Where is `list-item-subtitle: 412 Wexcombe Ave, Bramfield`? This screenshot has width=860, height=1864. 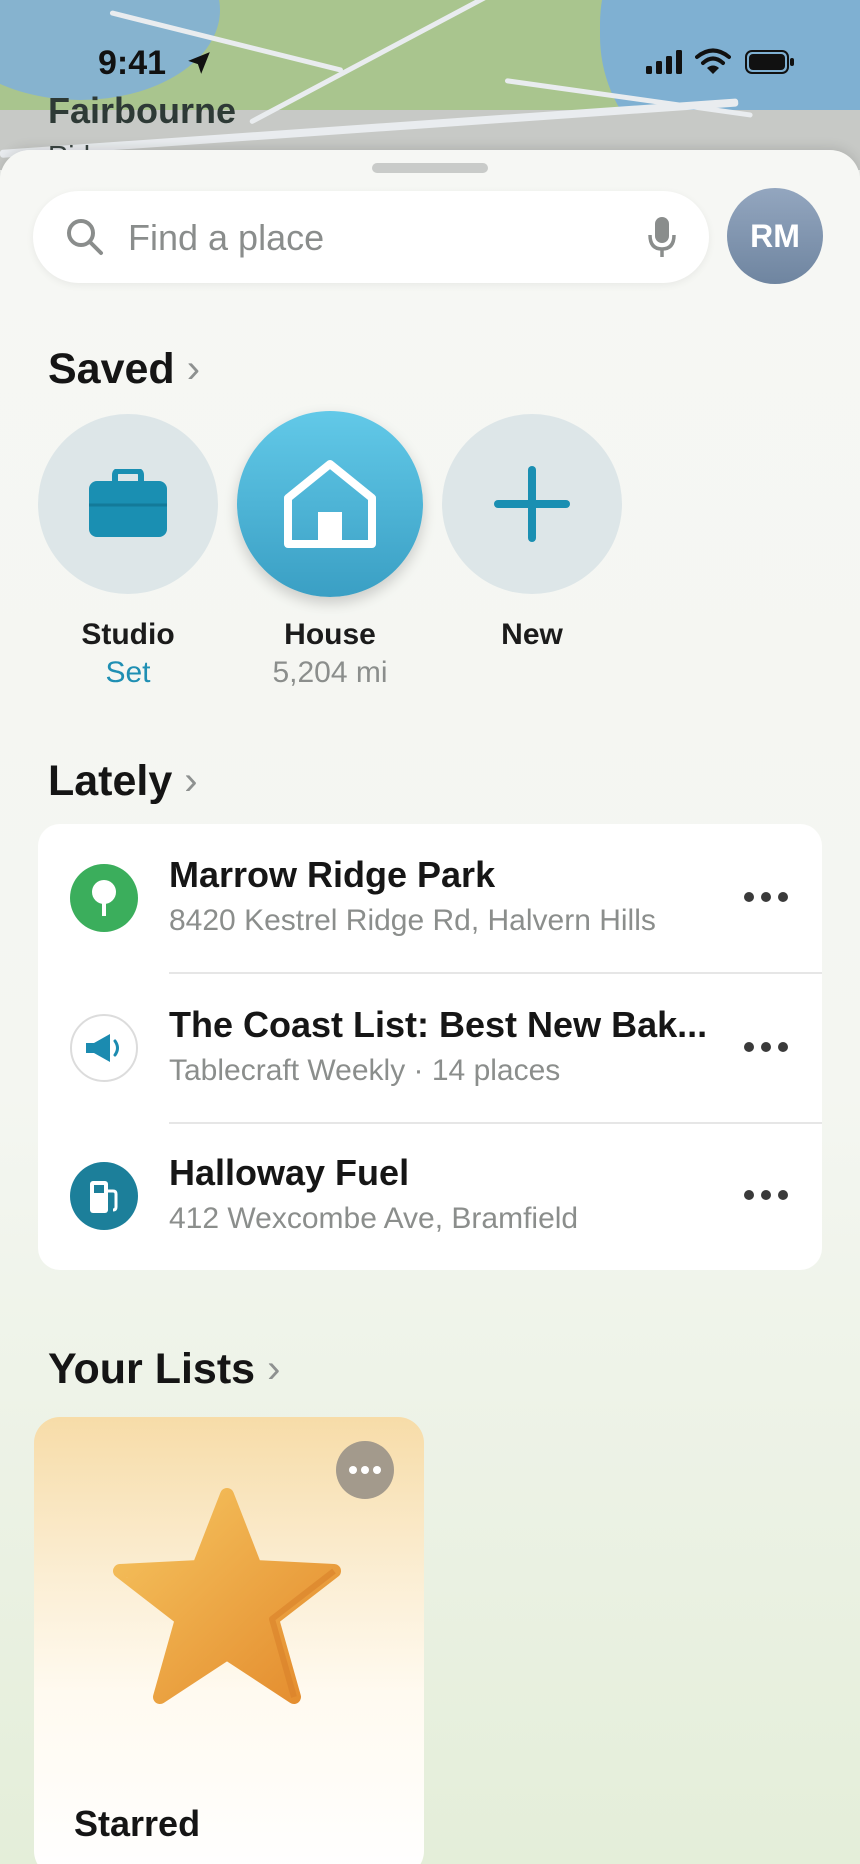
list-item-subtitle: 412 Wexcombe Ave, Bramfield is located at coordinates (374, 1218).